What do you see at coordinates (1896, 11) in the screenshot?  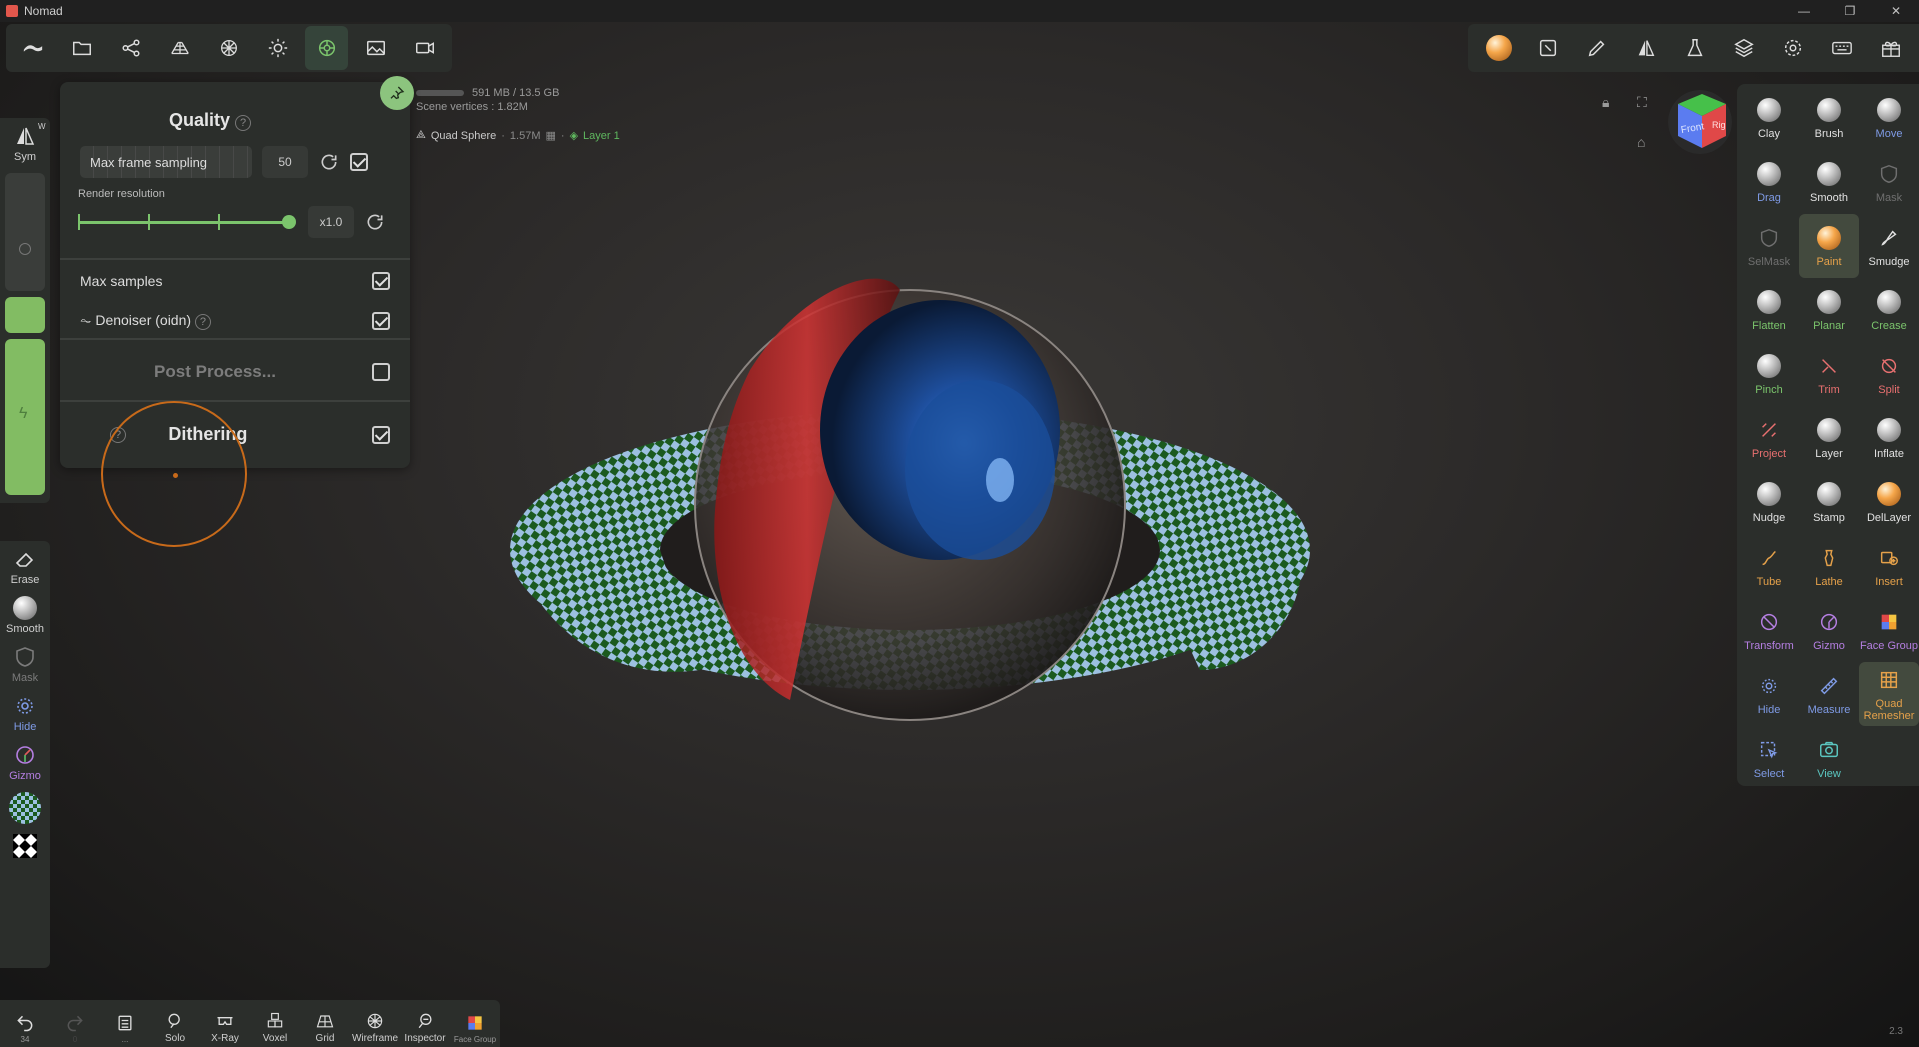 I see `close-icon: ✕` at bounding box center [1896, 11].